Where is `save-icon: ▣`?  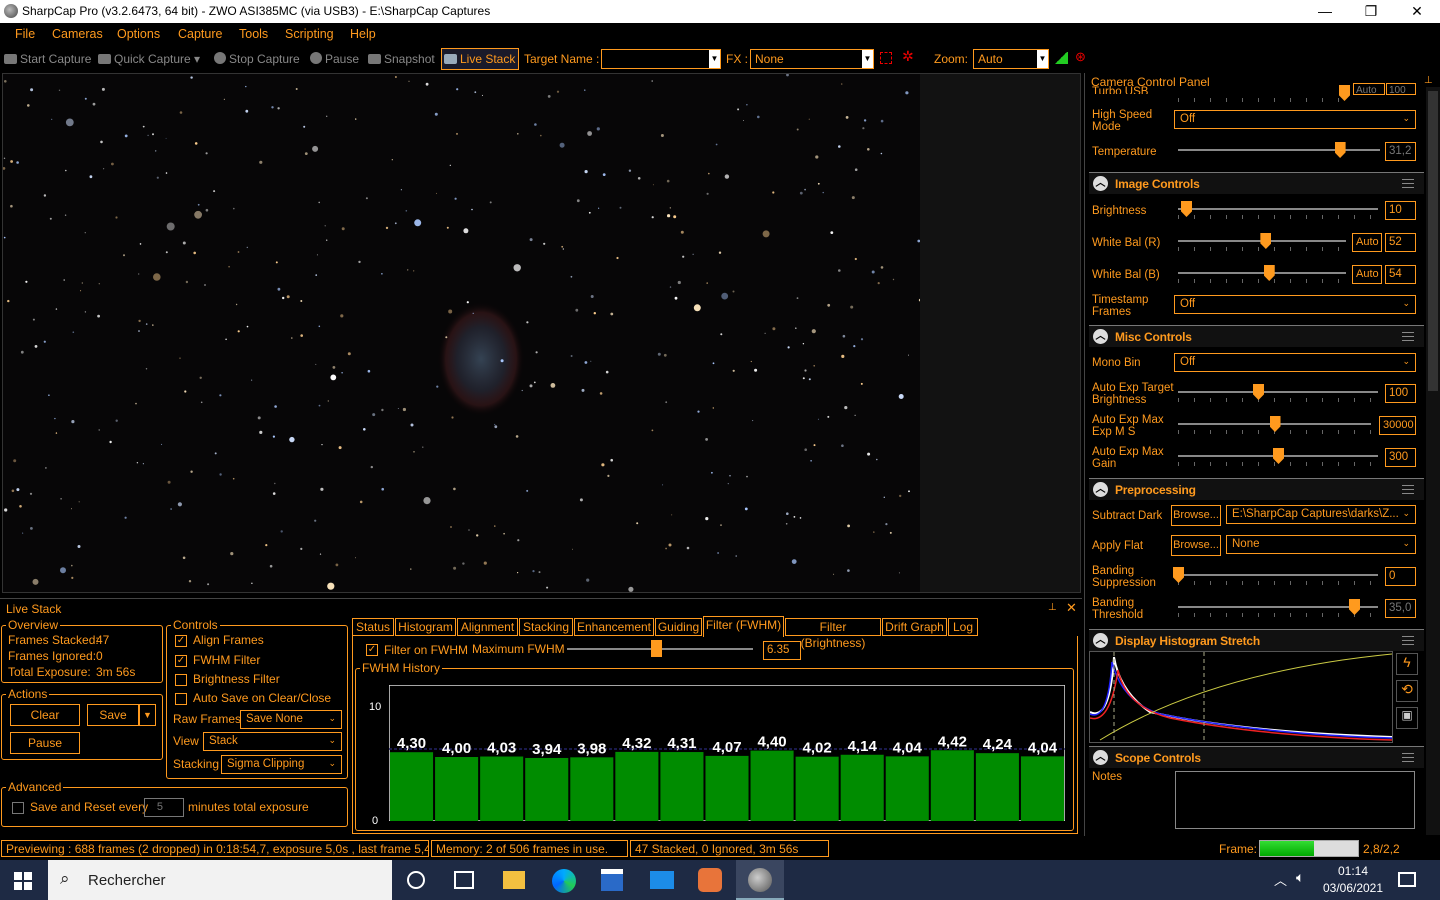 save-icon: ▣ is located at coordinates (1407, 718).